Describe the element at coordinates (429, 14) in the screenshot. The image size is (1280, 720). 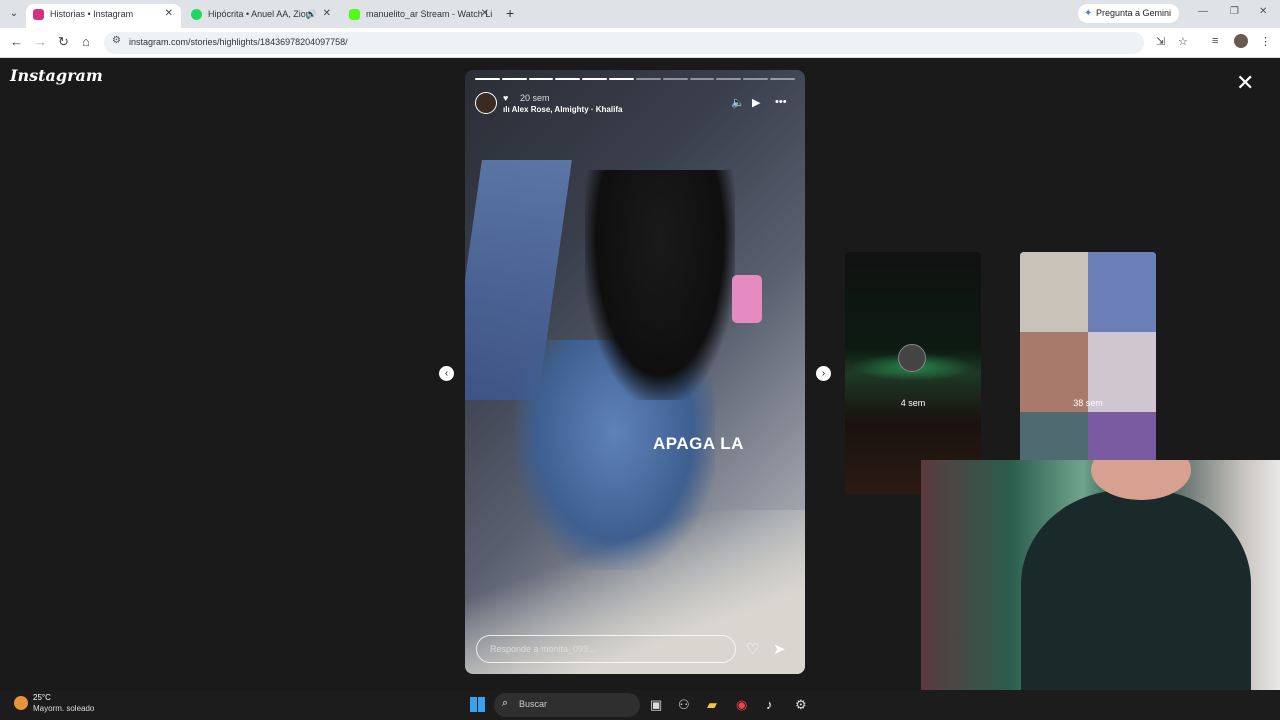
I see `tab-title: manuelito_ar Stream - Watch Li` at that location.